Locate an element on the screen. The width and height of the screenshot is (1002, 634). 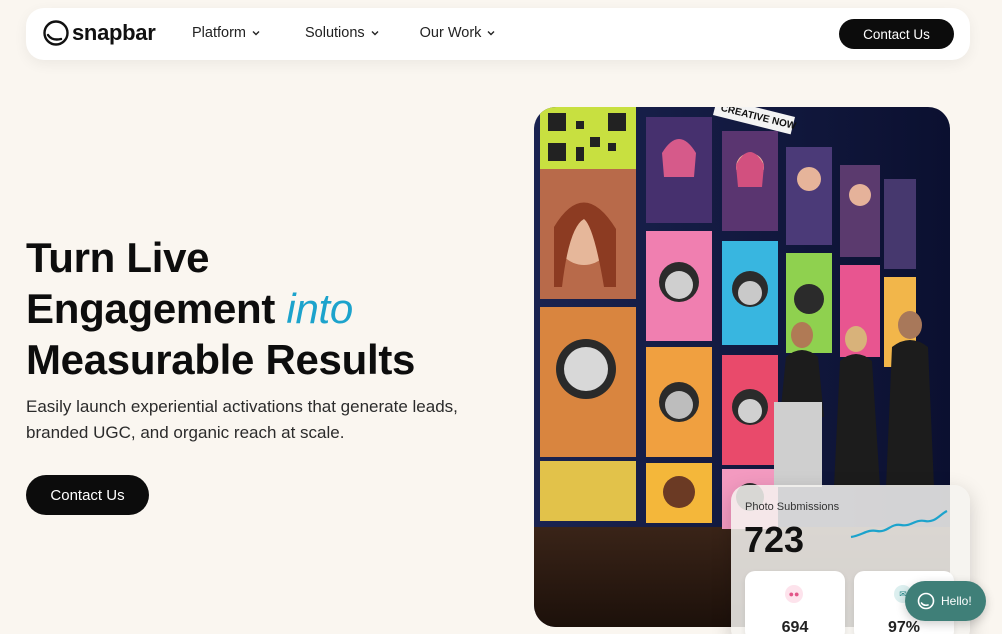
chat-label: Hello! is located at coordinates (956, 601).